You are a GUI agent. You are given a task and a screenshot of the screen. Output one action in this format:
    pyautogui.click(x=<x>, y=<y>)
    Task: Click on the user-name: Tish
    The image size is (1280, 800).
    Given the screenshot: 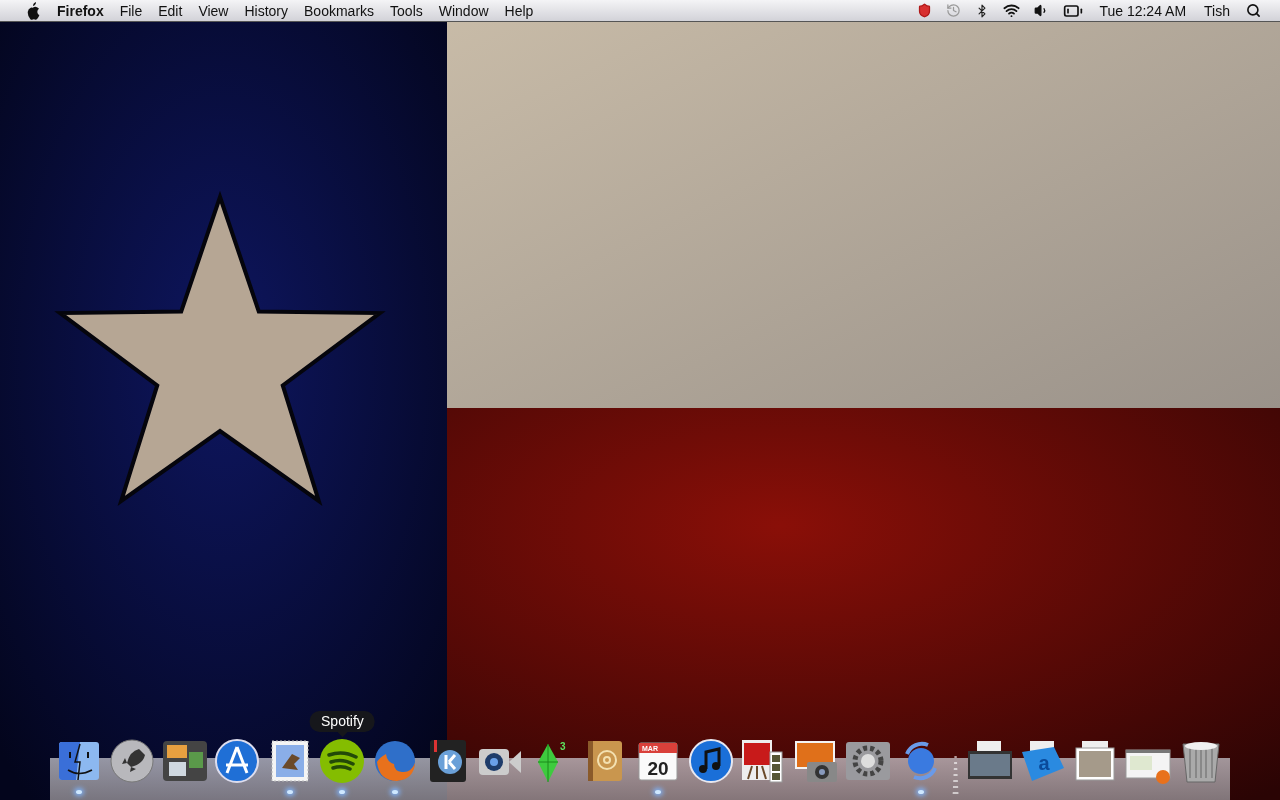 What is the action you would take?
    pyautogui.click(x=1217, y=10)
    